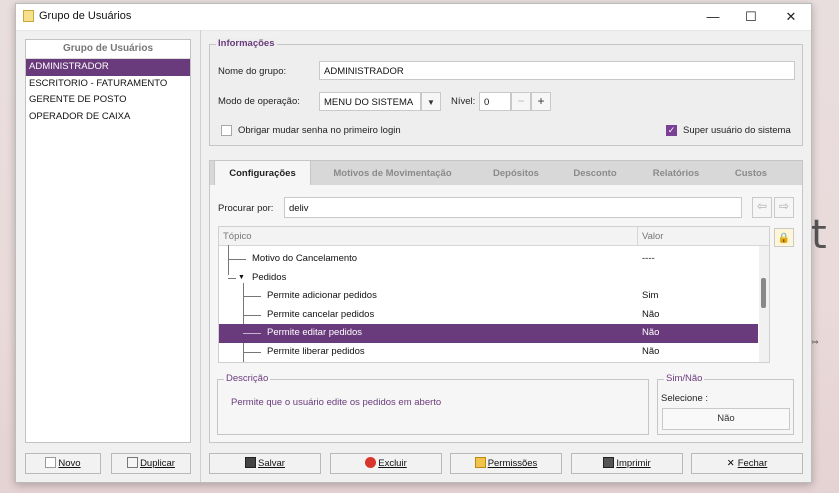  What do you see at coordinates (557, 70) in the screenshot?
I see `group-name-input: ADMINISTRADOR` at bounding box center [557, 70].